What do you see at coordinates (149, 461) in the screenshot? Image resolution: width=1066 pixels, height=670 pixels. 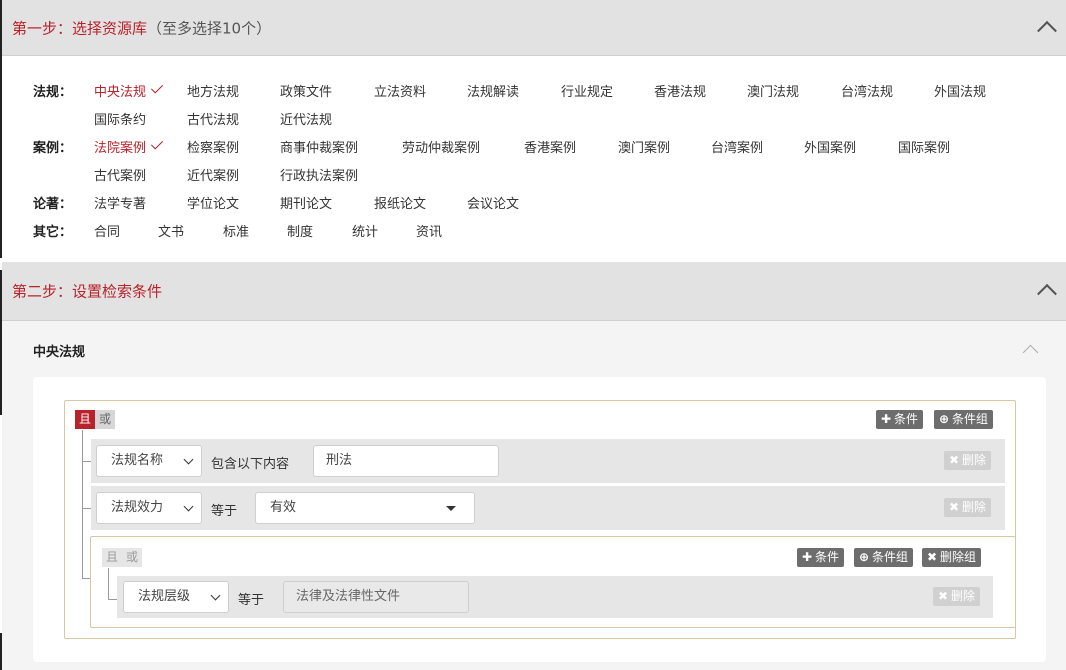 I see `field-select: 法规名称` at bounding box center [149, 461].